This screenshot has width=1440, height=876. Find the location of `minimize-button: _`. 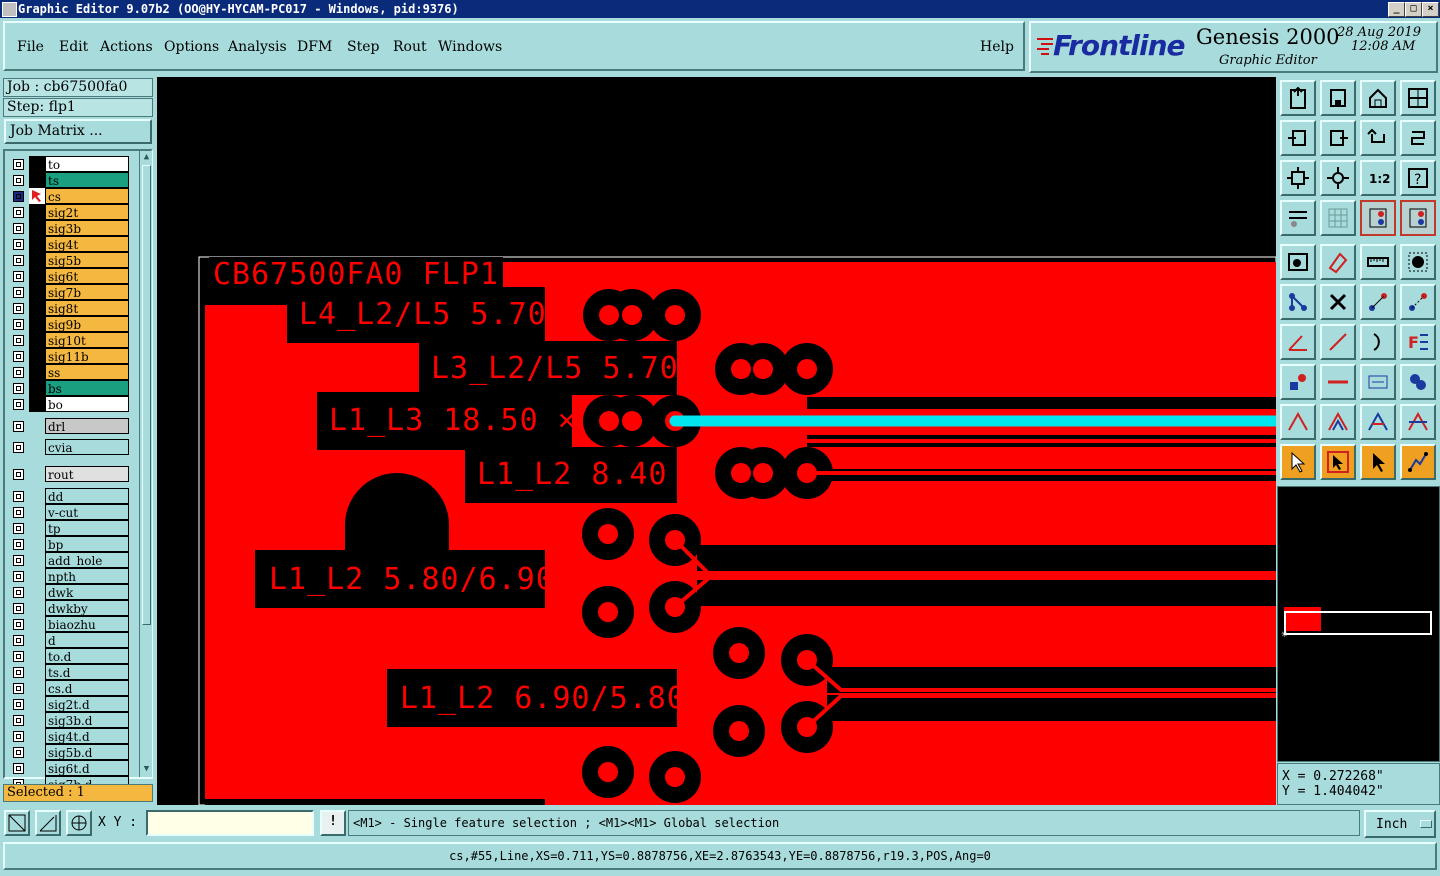

minimize-button: _ is located at coordinates (1396, 9).